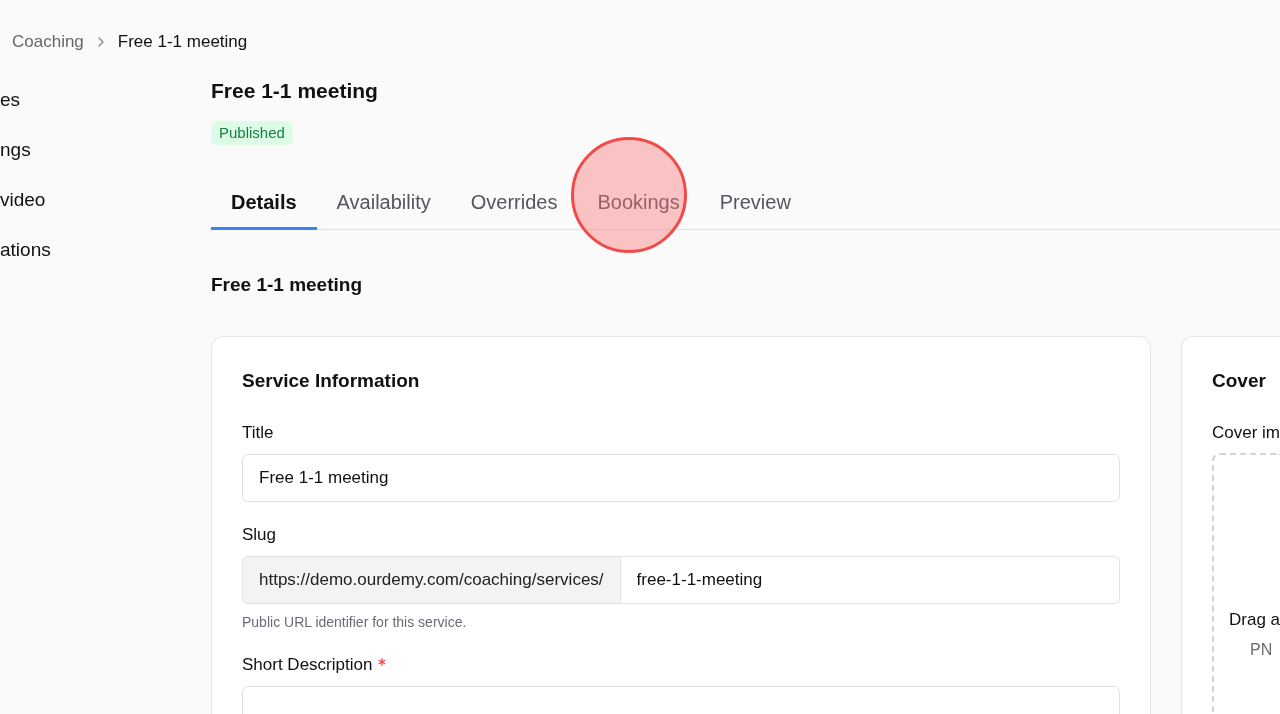 The image size is (1280, 714). Describe the element at coordinates (259, 535) in the screenshot. I see `field-label: Slug` at that location.